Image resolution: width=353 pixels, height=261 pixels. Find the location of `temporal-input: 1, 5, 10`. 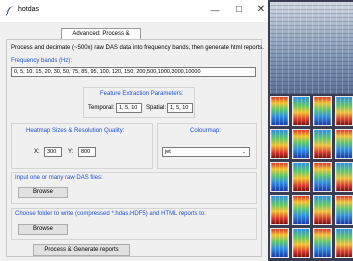

temporal-input: 1, 5, 10 is located at coordinates (129, 108).